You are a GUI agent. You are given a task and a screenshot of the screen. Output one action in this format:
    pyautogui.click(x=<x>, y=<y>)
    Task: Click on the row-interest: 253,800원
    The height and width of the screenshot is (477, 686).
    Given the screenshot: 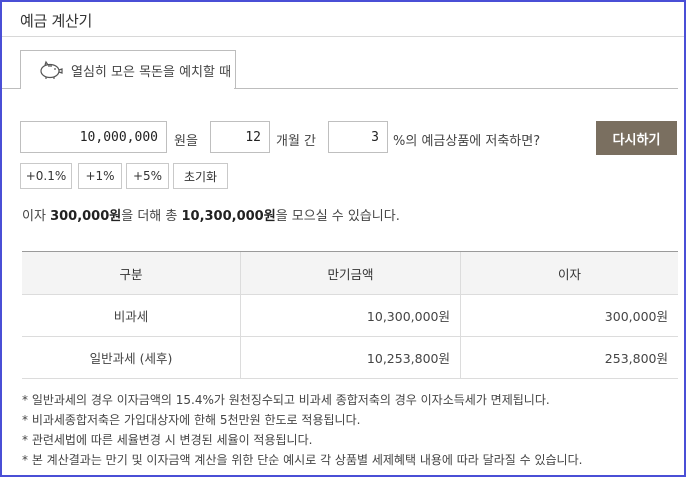 What is the action you would take?
    pyautogui.click(x=569, y=357)
    